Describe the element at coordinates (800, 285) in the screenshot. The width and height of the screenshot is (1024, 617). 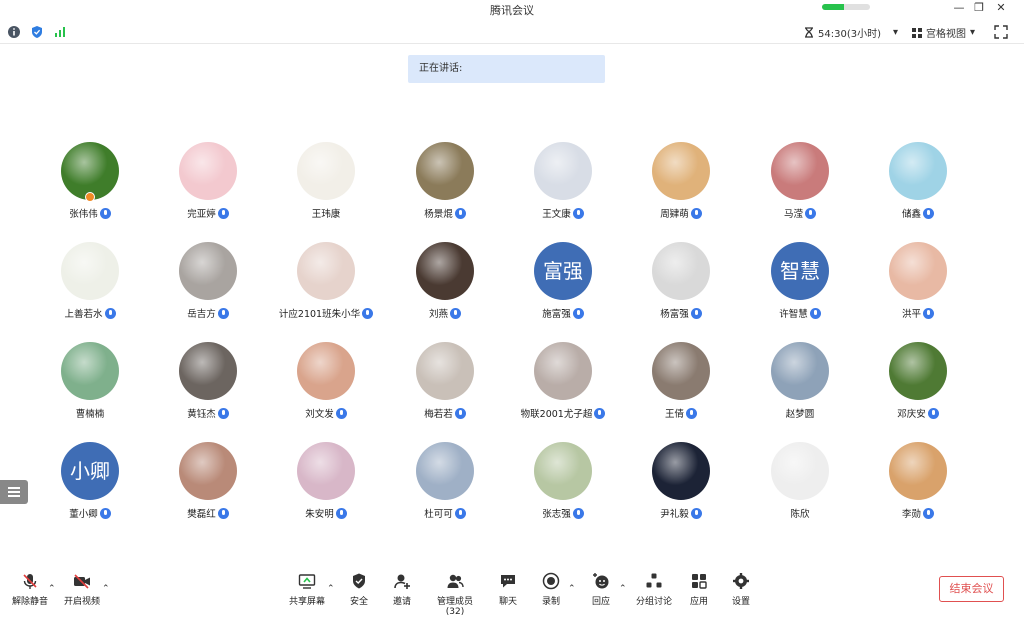
I see `participant-tile: 智慧 许智慧` at that location.